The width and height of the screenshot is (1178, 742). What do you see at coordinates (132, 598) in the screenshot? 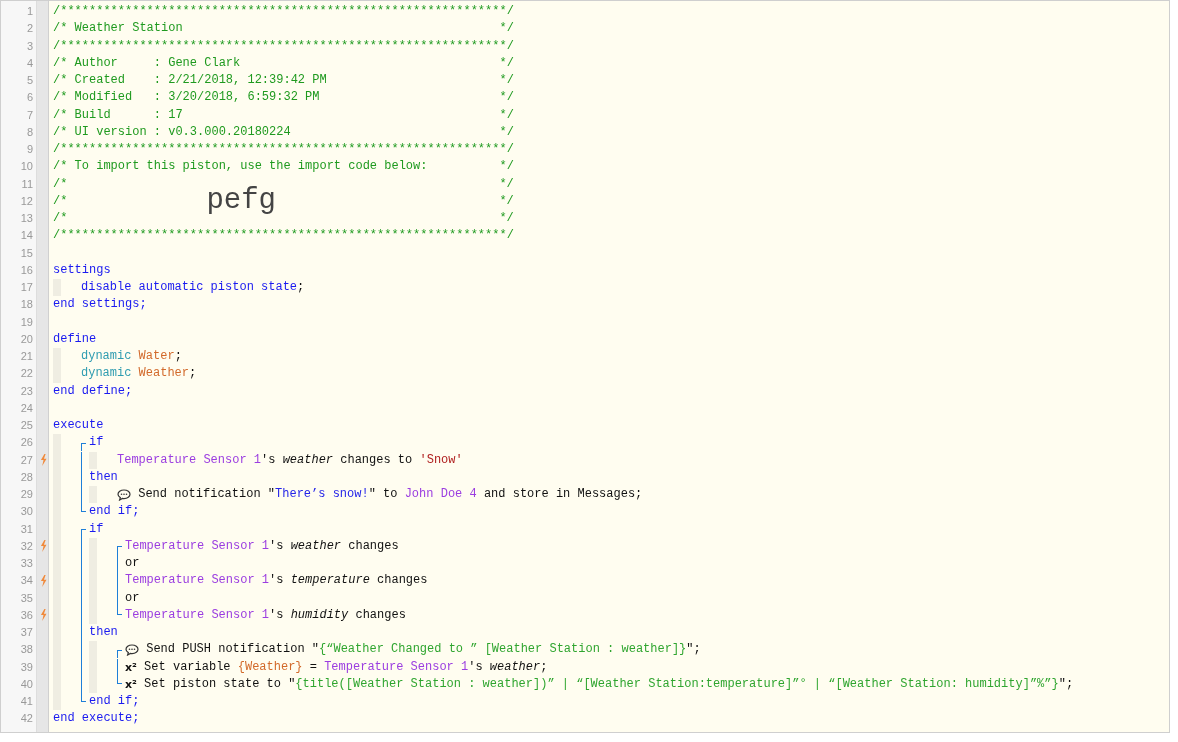
I see `code-text: or` at bounding box center [132, 598].